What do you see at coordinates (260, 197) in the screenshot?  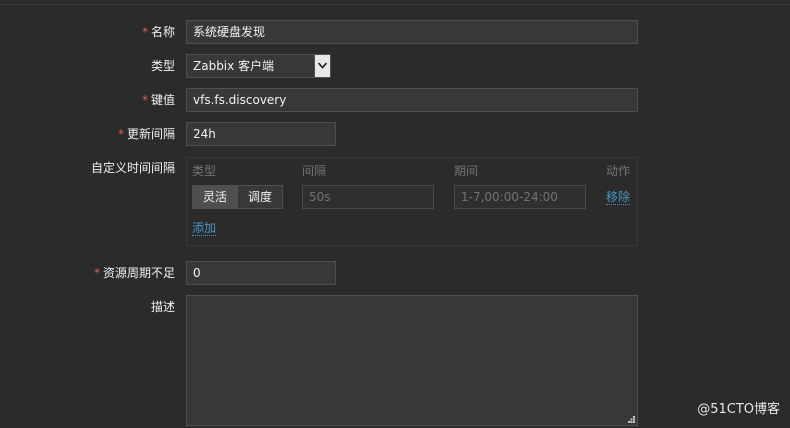 I see `scheduling-button: 调度` at bounding box center [260, 197].